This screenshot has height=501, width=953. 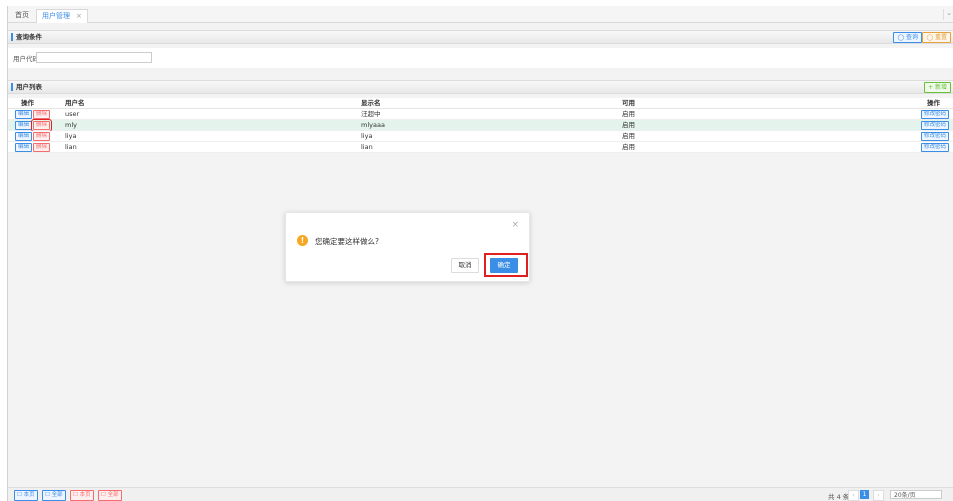 I want to click on col-op-header: 操作, so click(x=27, y=103).